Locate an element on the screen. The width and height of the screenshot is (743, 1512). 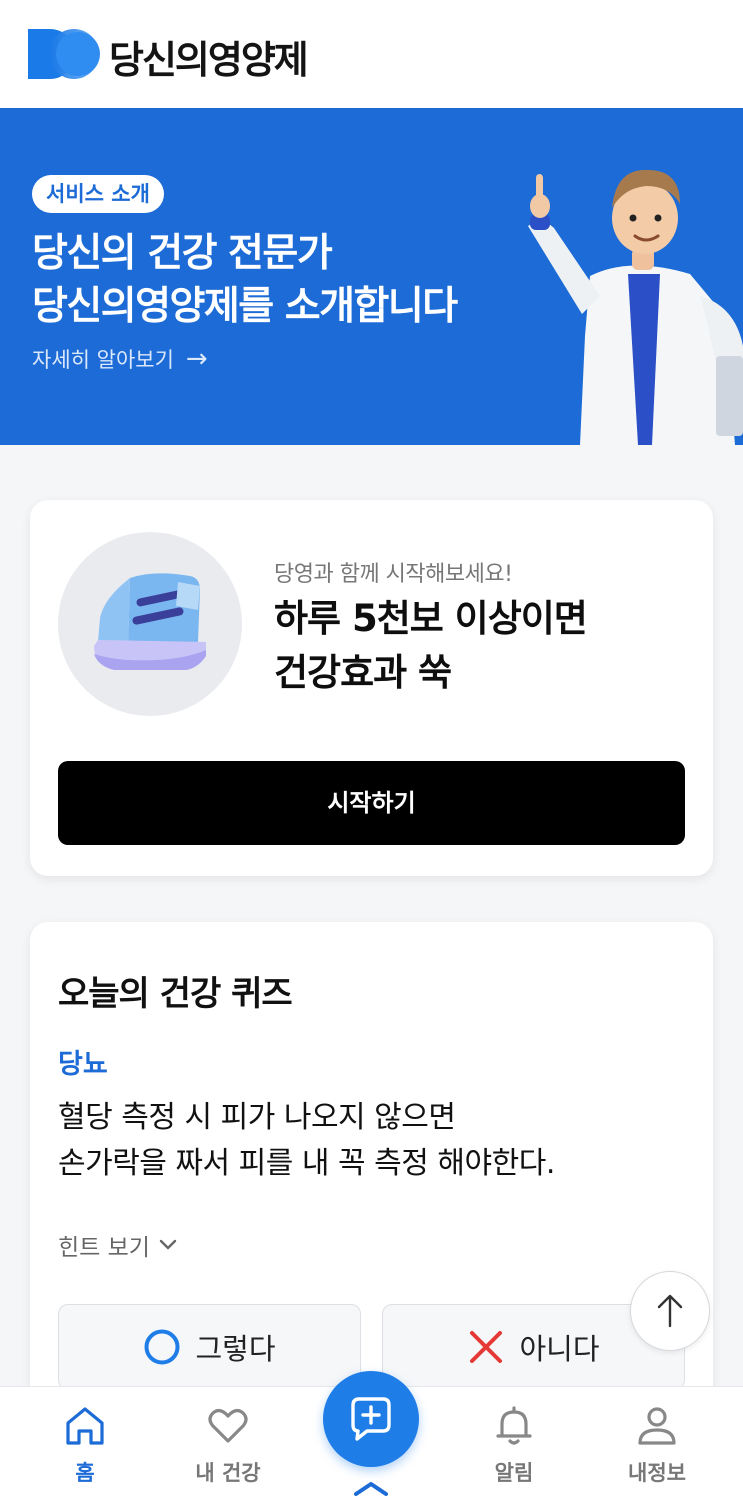
banner-title-line2: 당신의영양제를 소개합니다 is located at coordinates (245, 306).